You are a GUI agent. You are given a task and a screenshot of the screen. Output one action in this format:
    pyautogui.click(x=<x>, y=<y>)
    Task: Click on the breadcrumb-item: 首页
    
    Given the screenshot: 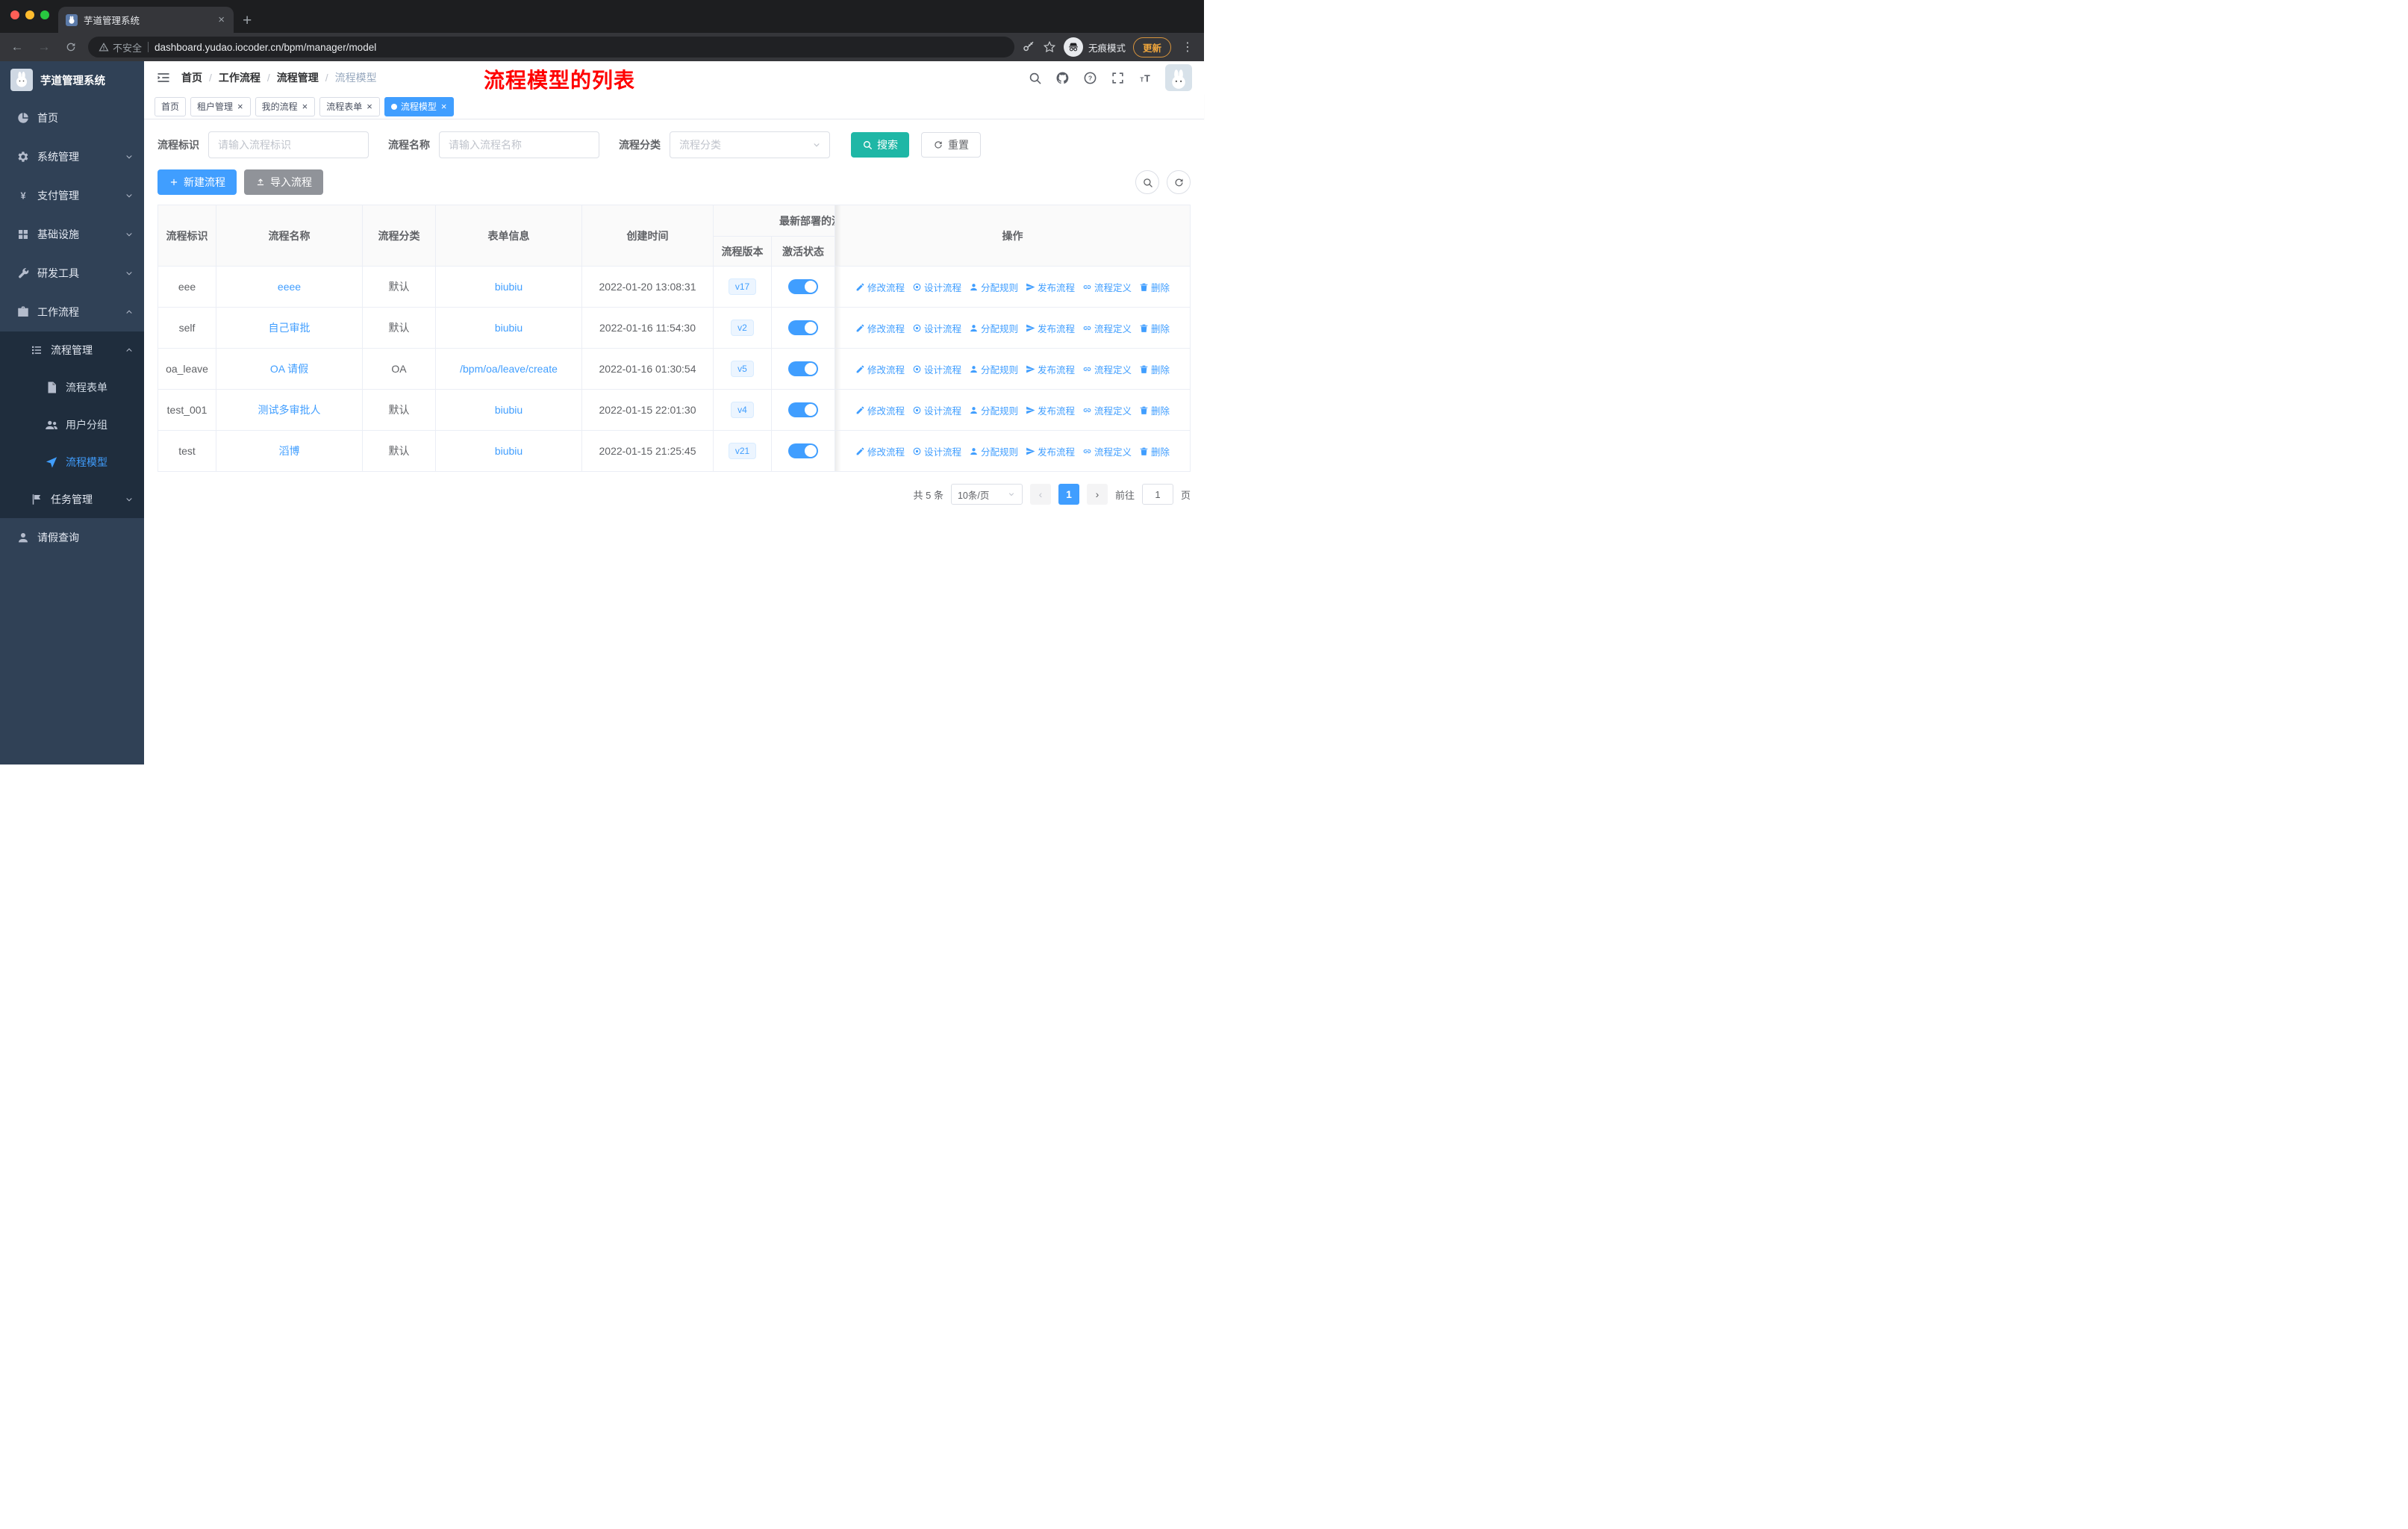 What is the action you would take?
    pyautogui.click(x=191, y=78)
    